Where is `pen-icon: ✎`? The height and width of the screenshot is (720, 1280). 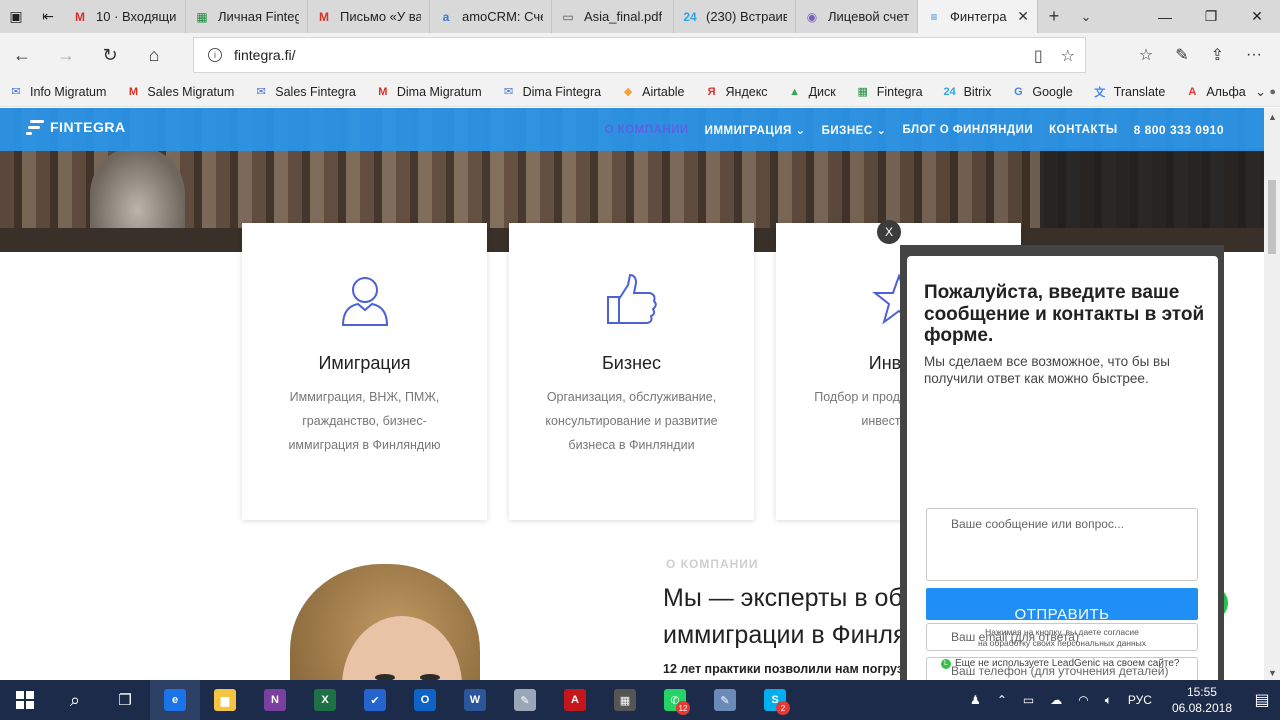 pen-icon: ✎ is located at coordinates (1181, 55).